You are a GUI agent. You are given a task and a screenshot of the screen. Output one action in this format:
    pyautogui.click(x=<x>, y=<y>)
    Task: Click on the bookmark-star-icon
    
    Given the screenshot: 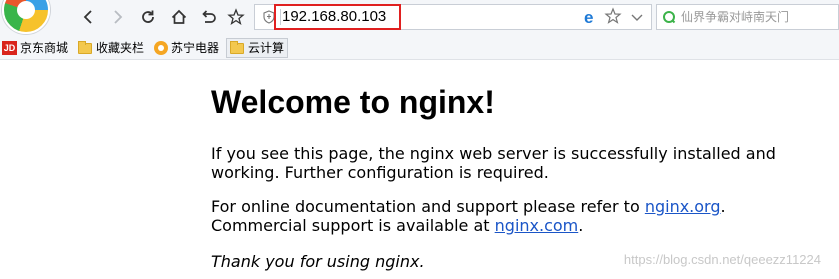 What is the action you would take?
    pyautogui.click(x=613, y=16)
    